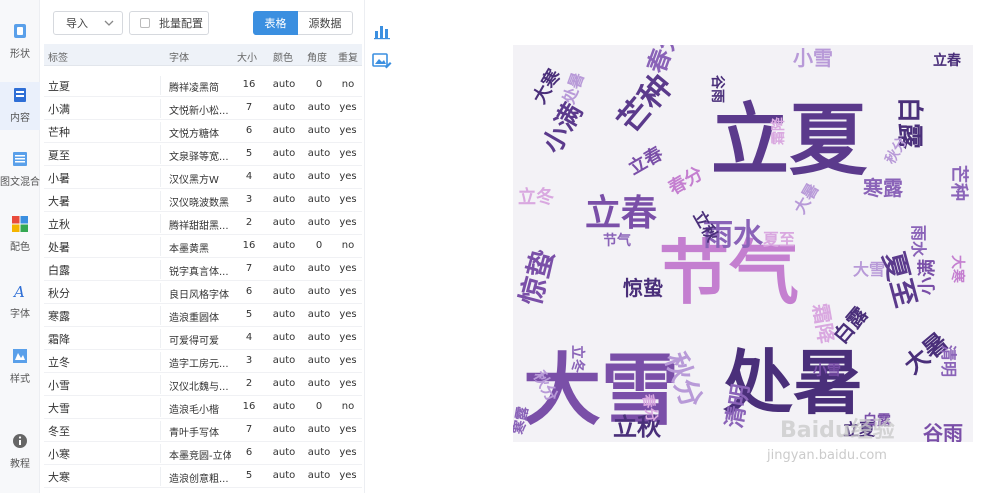 This screenshot has width=1000, height=493. What do you see at coordinates (98, 362) in the screenshot?
I see `cell-label: 立冬` at bounding box center [98, 362].